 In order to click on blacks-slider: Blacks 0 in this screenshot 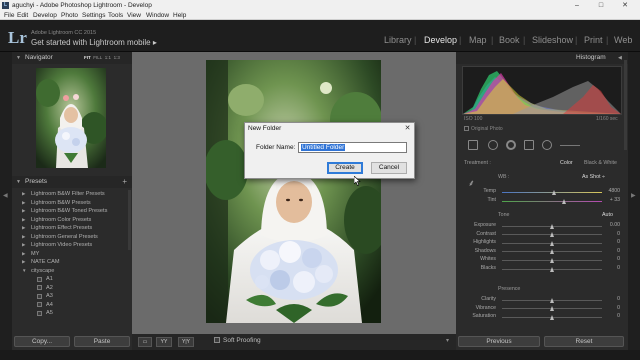, I will do `click(543, 269)`.